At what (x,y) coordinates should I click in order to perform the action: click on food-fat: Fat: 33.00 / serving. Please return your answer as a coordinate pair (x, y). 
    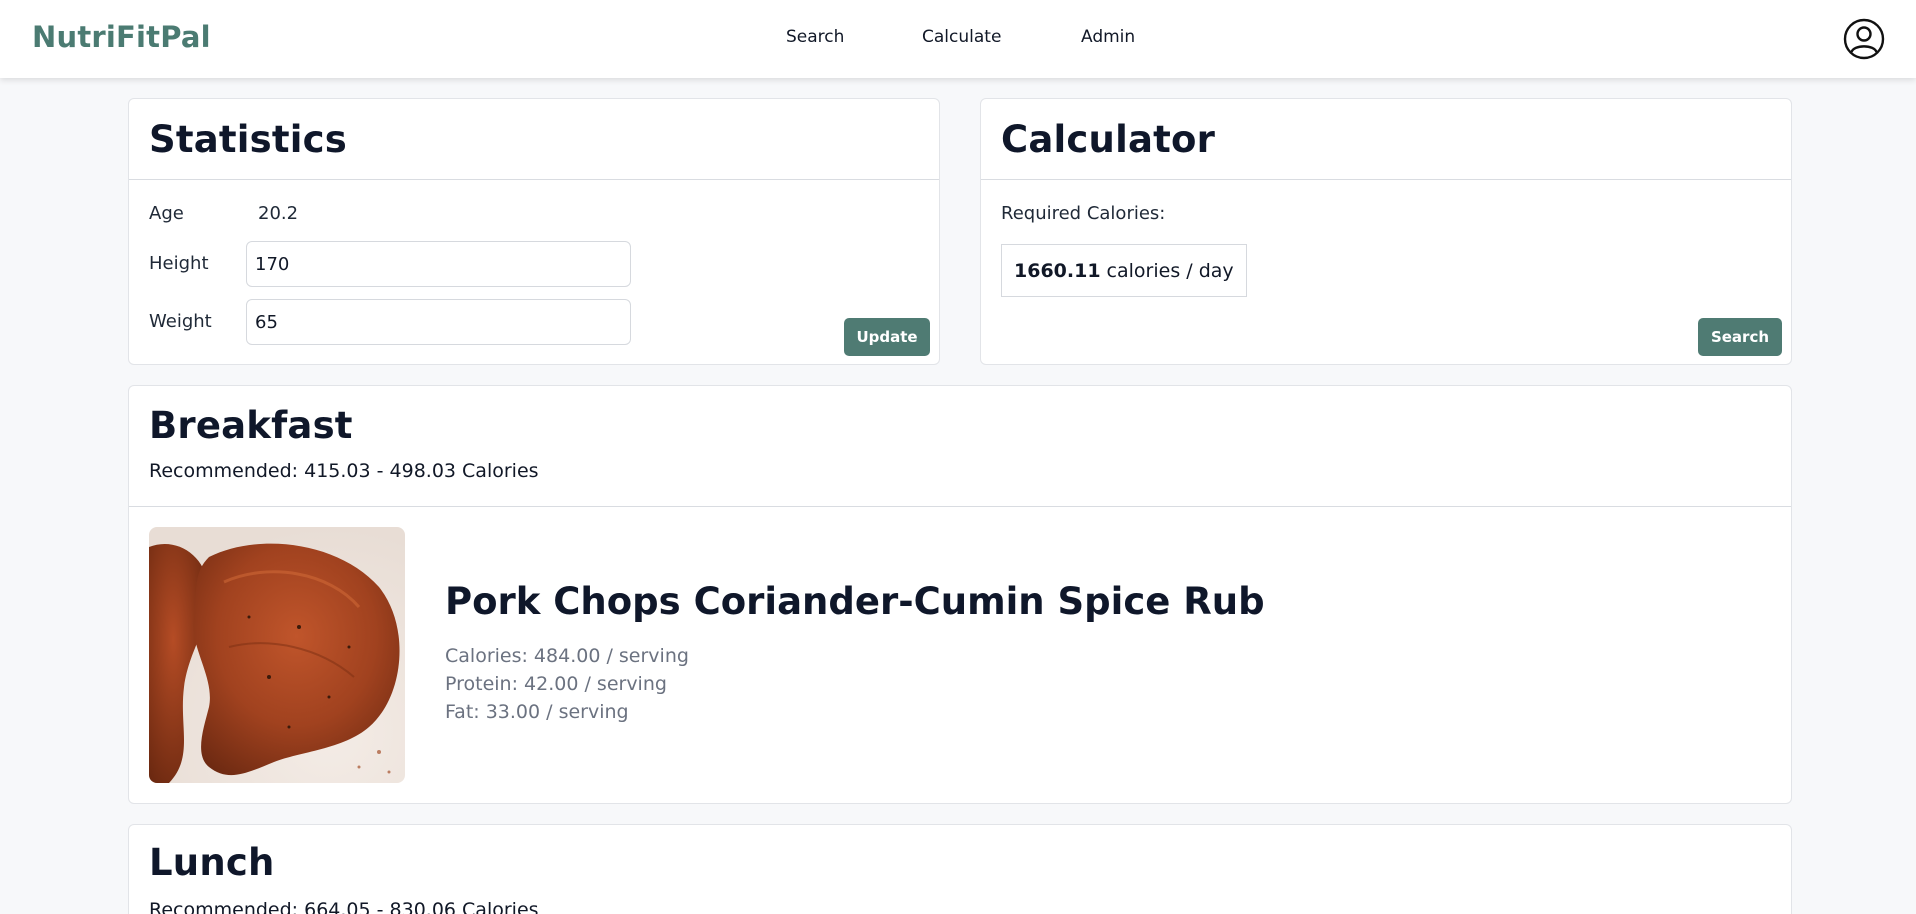
    Looking at the image, I should click on (537, 712).